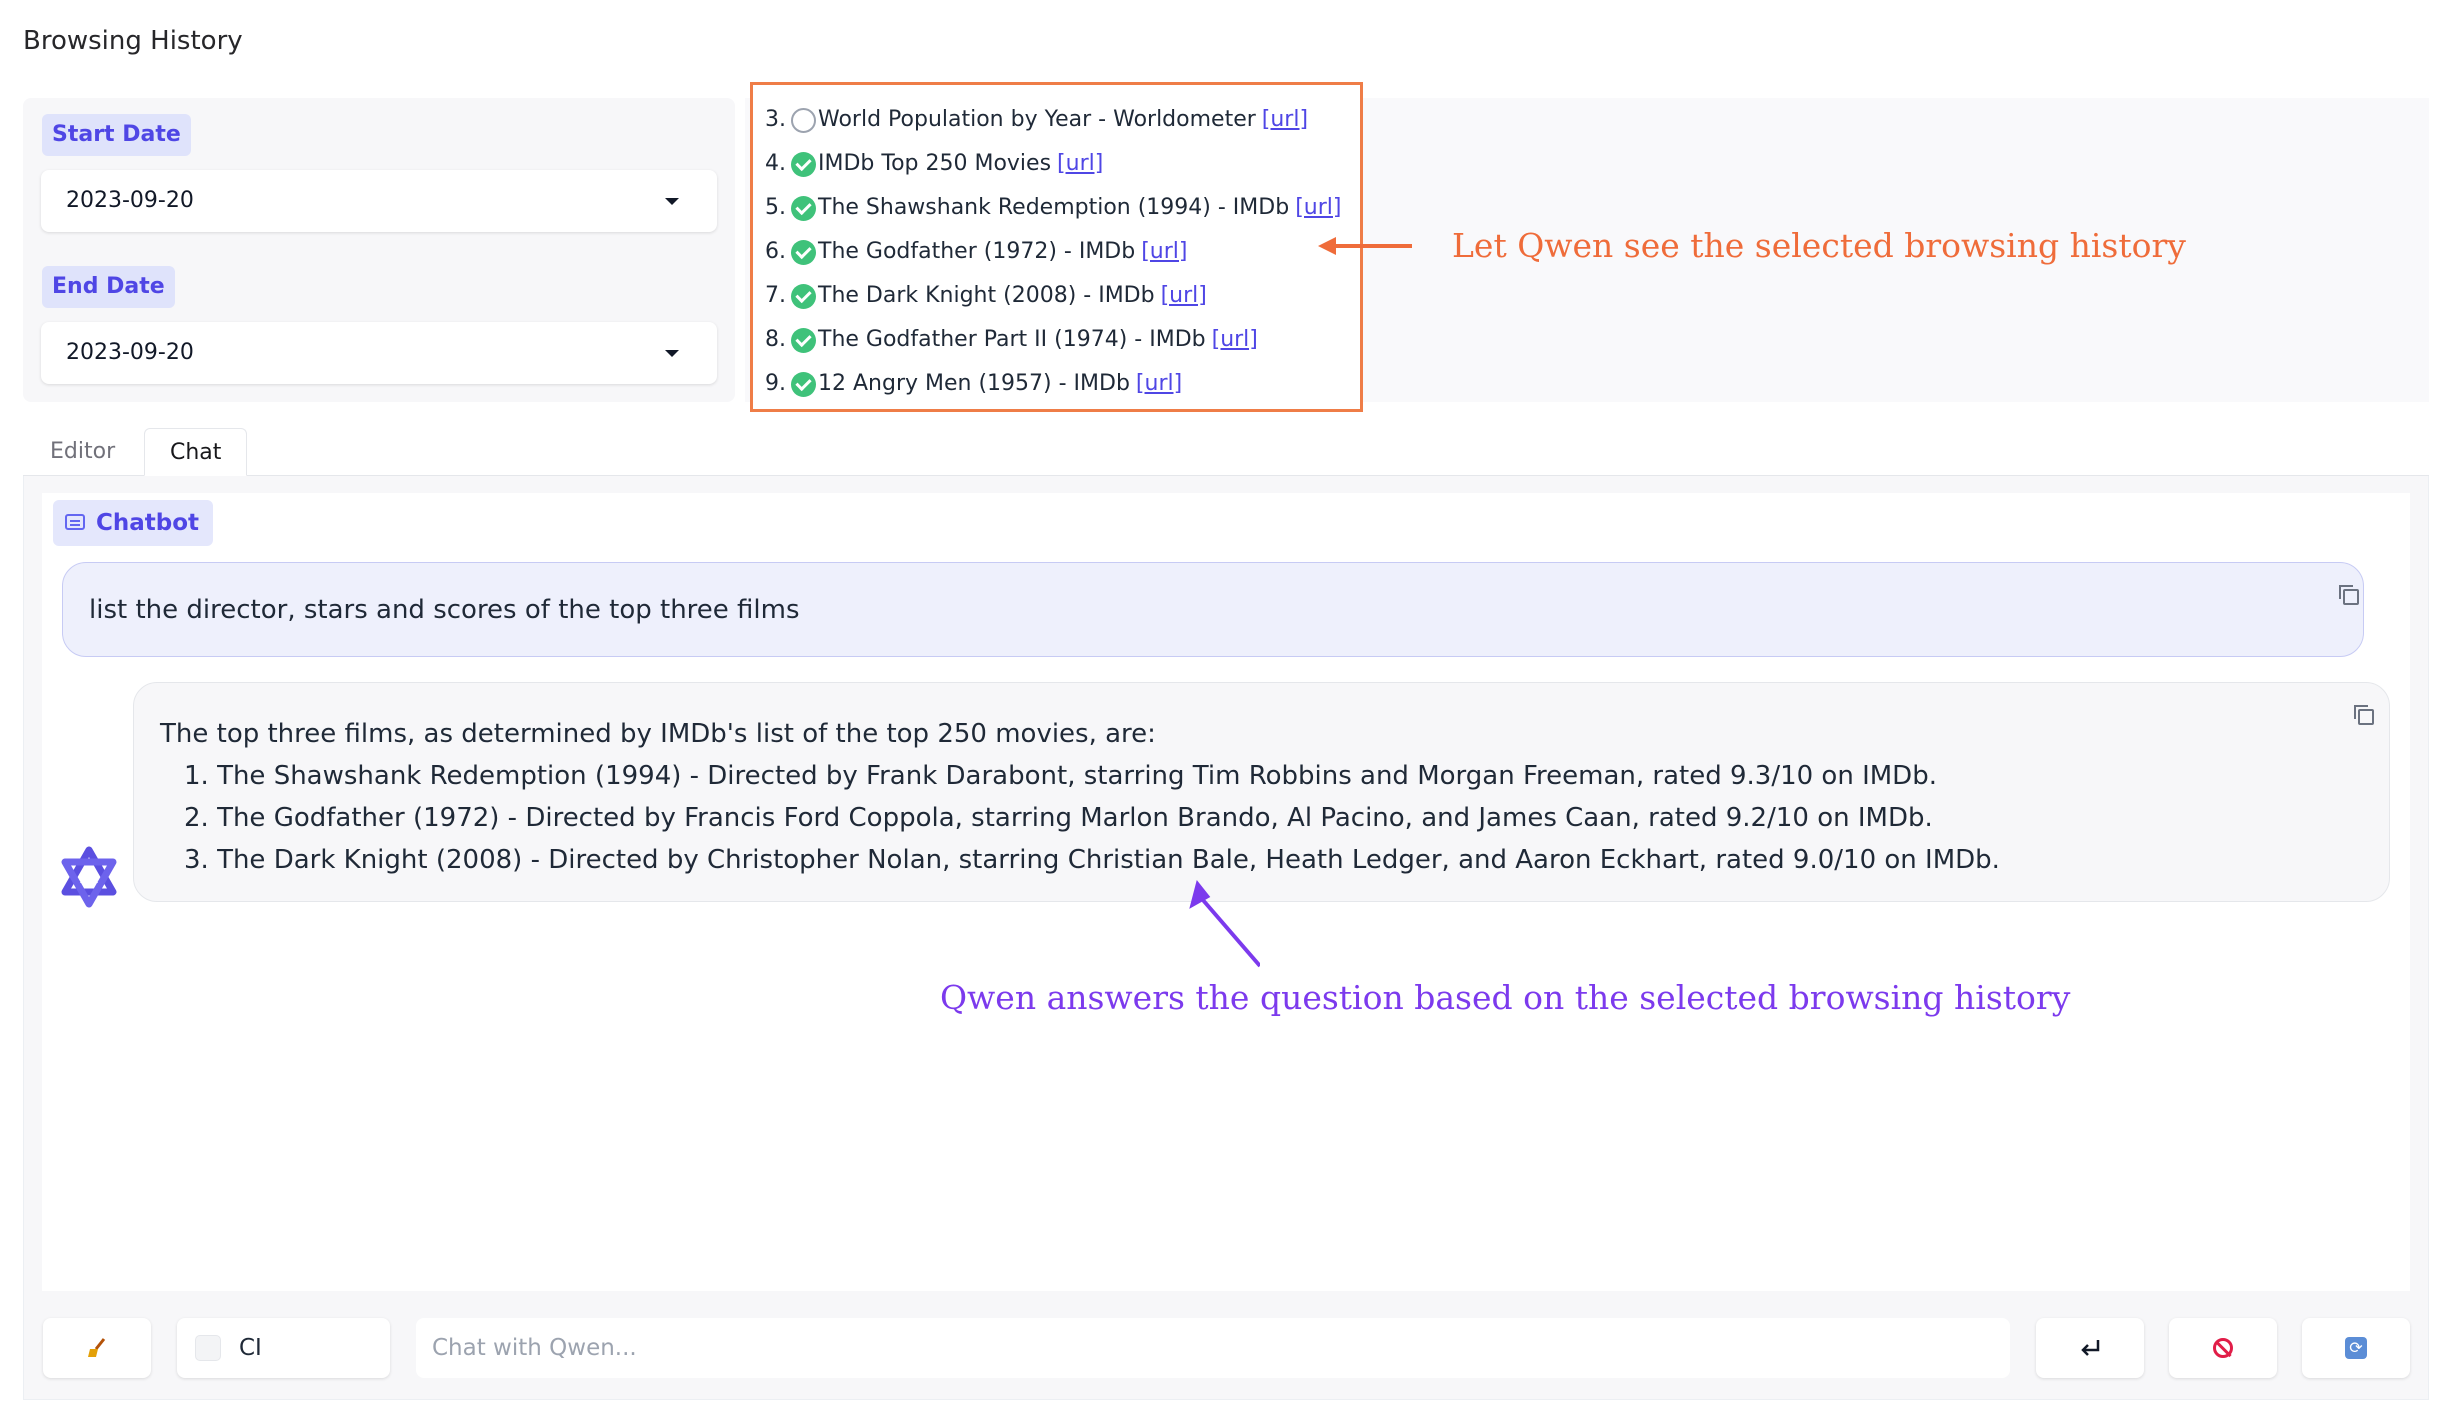  I want to click on start-date-label: Start Date, so click(116, 135).